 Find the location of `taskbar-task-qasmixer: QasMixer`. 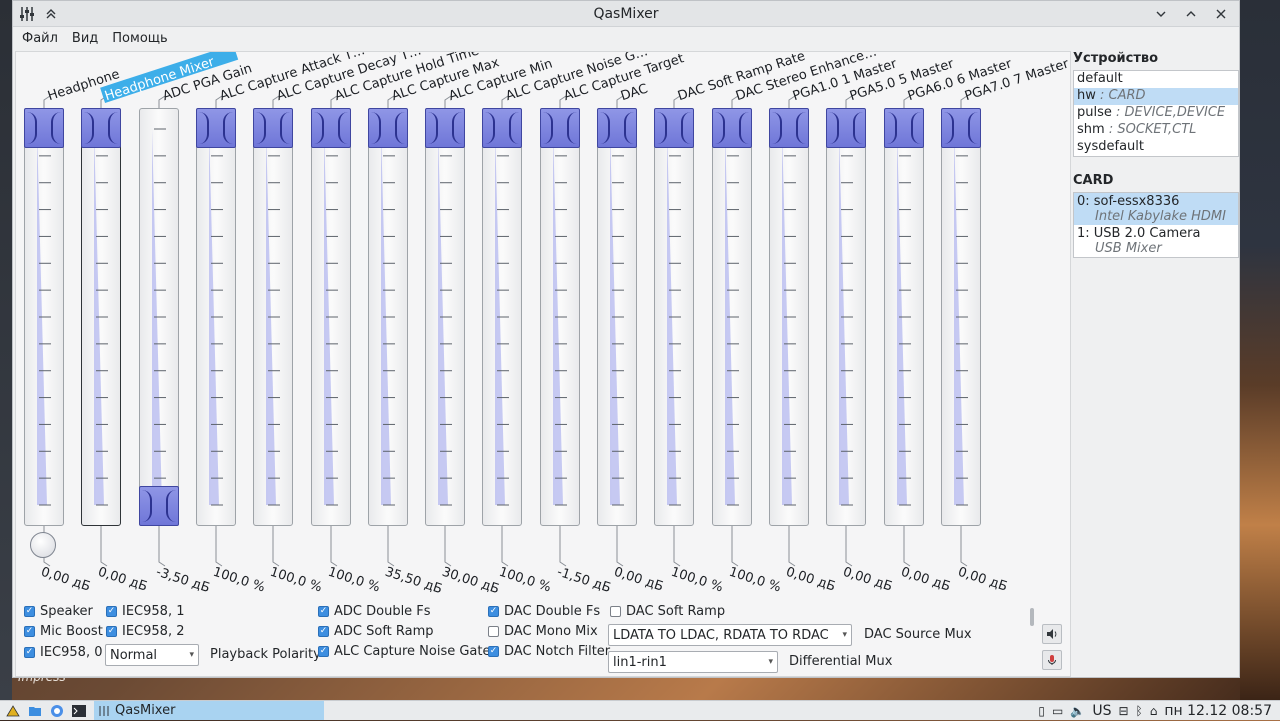

taskbar-task-qasmixer: QasMixer is located at coordinates (209, 710).